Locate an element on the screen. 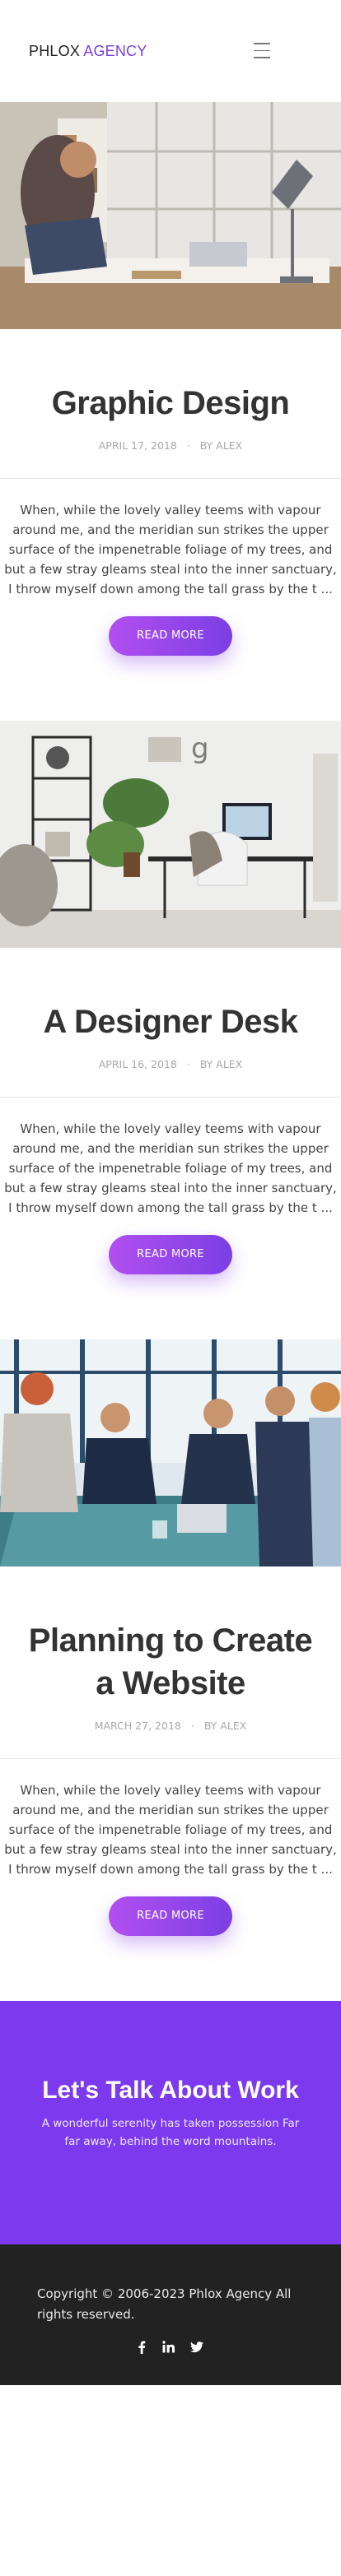  post-title: A Designer Desk is located at coordinates (170, 1021).